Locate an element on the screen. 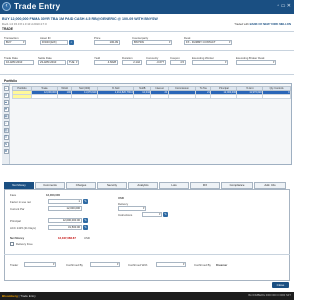 The height and width of the screenshot is (300, 320). asset-id-input: FNCI0 [EIX] is located at coordinates (54, 42).